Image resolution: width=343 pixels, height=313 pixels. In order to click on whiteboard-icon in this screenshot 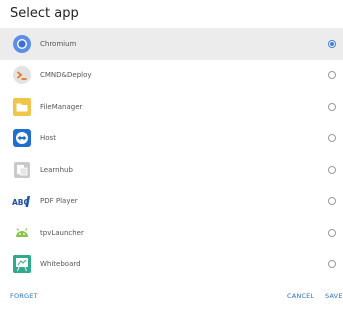, I will do `click(22, 264)`.